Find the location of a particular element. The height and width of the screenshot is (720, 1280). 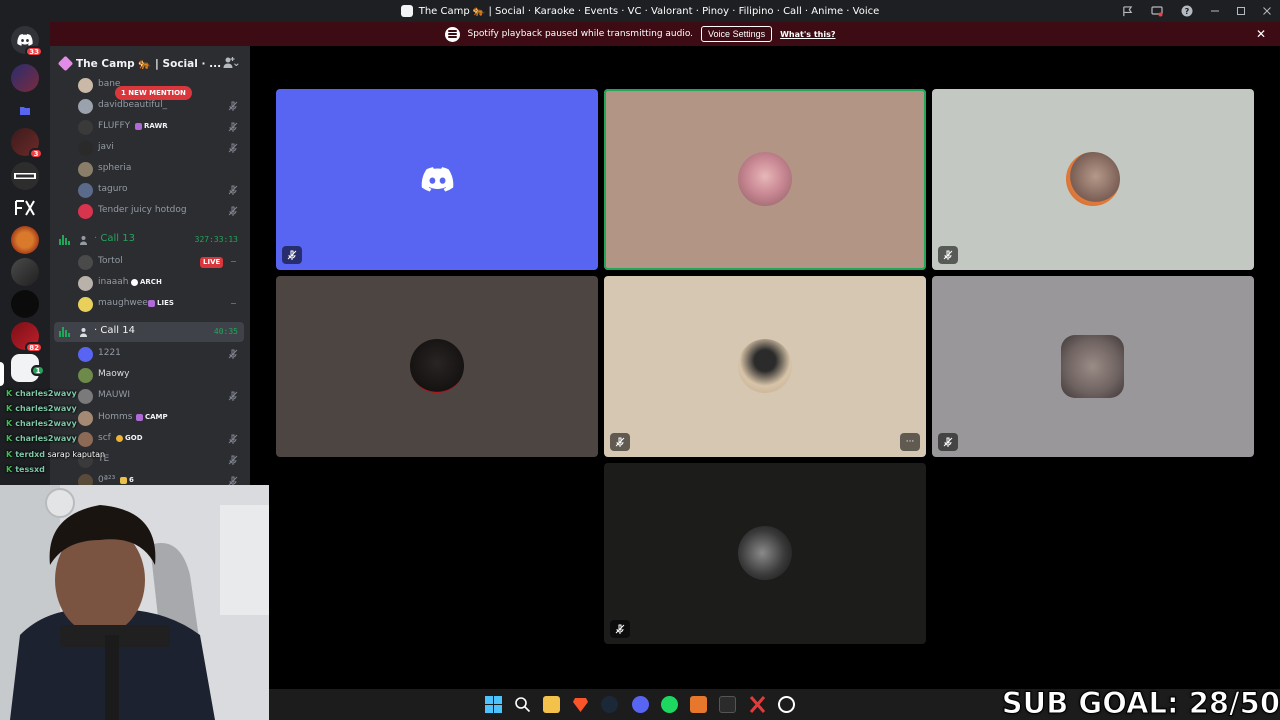

server-icon-5: 82 is located at coordinates (27, 337).